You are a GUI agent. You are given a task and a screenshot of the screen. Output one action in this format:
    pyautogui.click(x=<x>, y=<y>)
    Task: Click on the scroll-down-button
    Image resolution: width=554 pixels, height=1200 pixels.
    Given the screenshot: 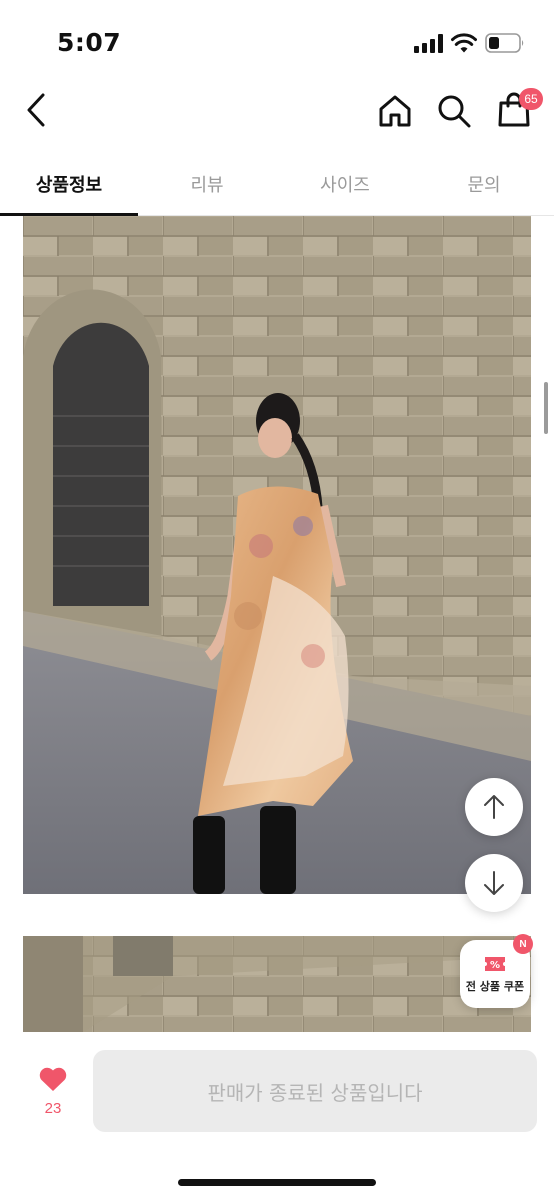 What is the action you would take?
    pyautogui.click(x=494, y=883)
    